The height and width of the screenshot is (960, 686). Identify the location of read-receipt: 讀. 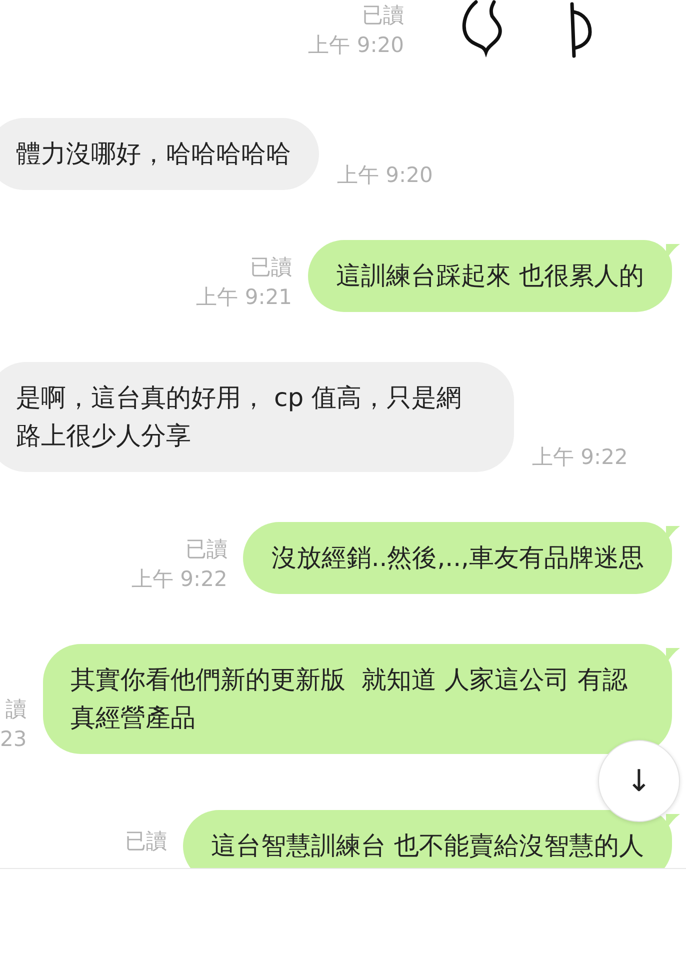
(16, 709).